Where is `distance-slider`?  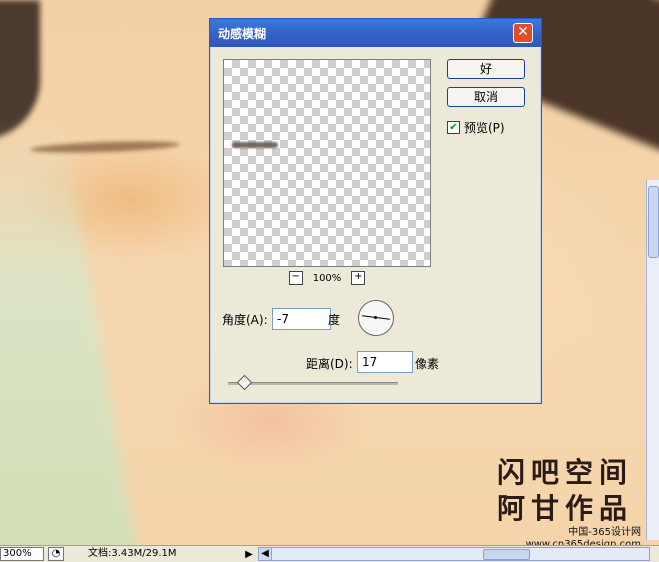
distance-slider is located at coordinates (313, 383).